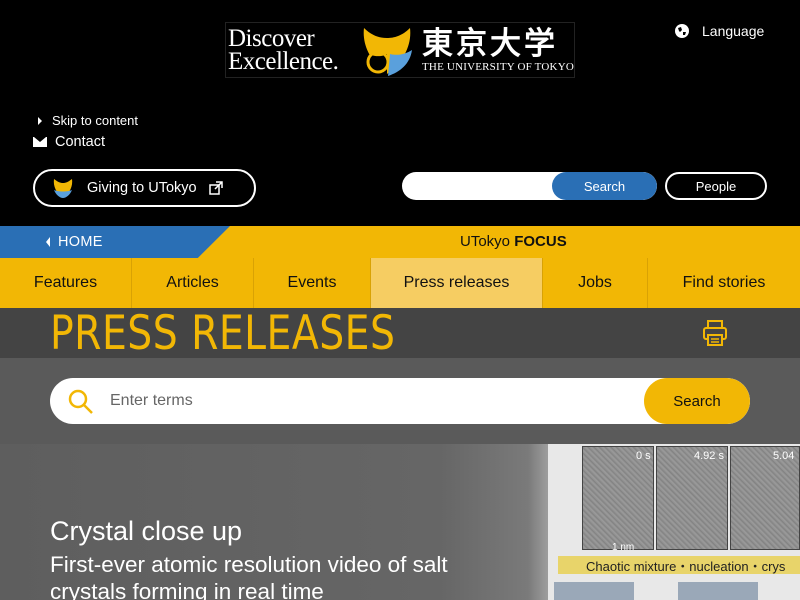 Image resolution: width=800 pixels, height=600 pixels. I want to click on focus-title-prefix: UTokyo, so click(485, 241).